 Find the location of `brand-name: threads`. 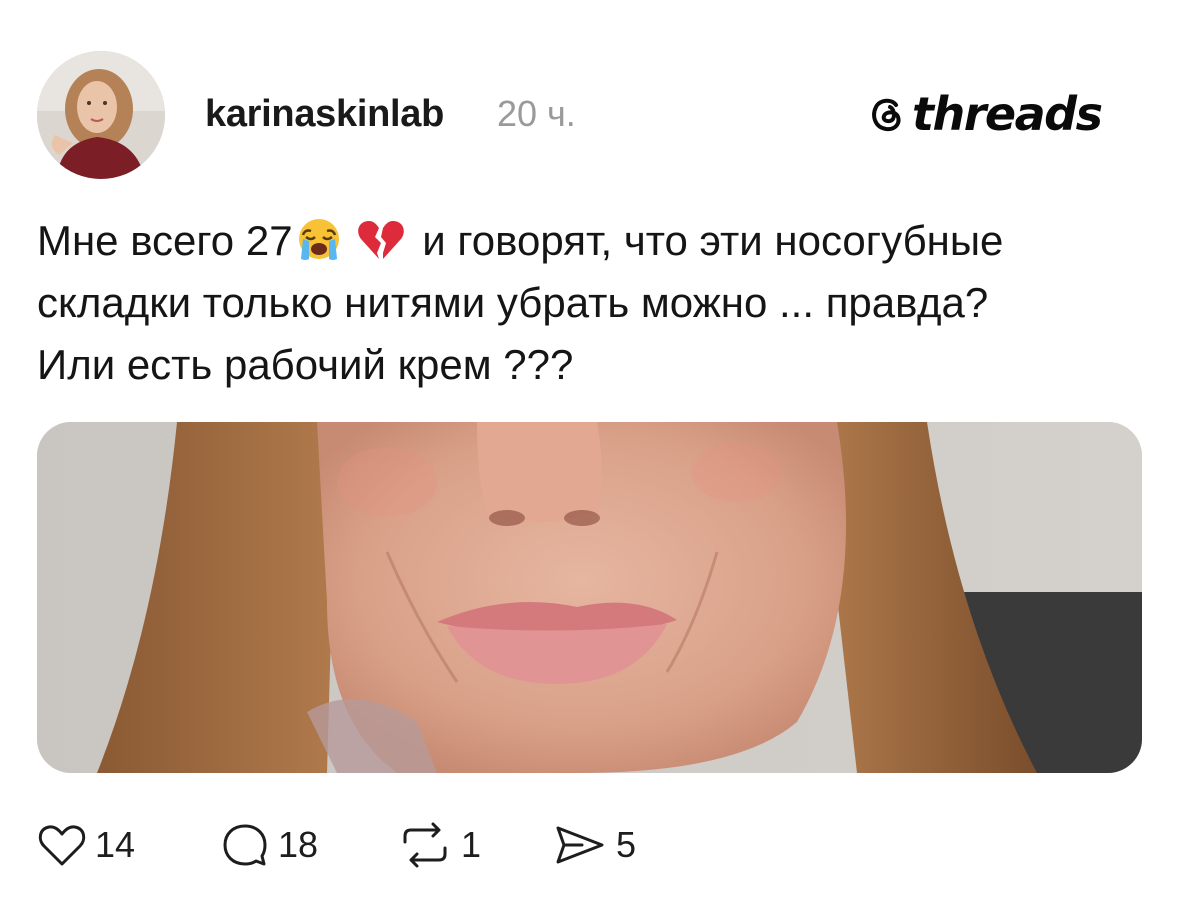

brand-name: threads is located at coordinates (1007, 114).